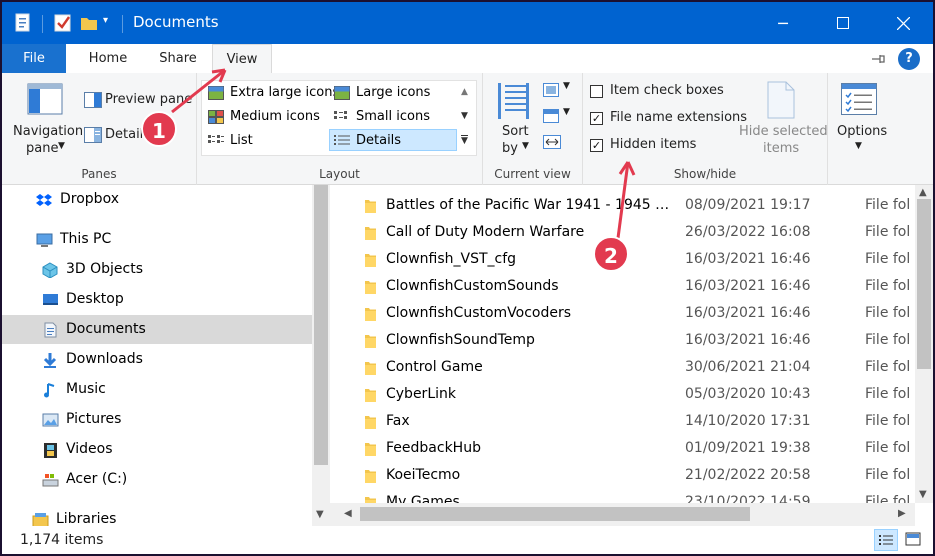  What do you see at coordinates (23, 23) in the screenshot?
I see `properties-icon` at bounding box center [23, 23].